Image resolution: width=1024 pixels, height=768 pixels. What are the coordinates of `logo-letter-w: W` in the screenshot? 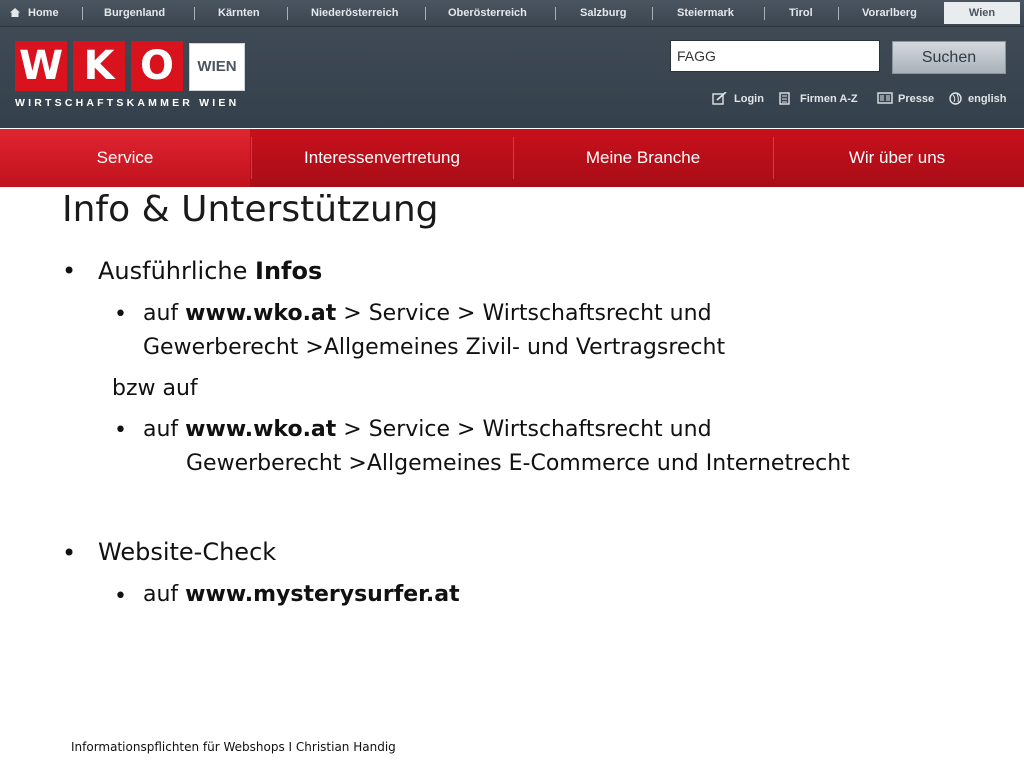 It's located at (41, 66).